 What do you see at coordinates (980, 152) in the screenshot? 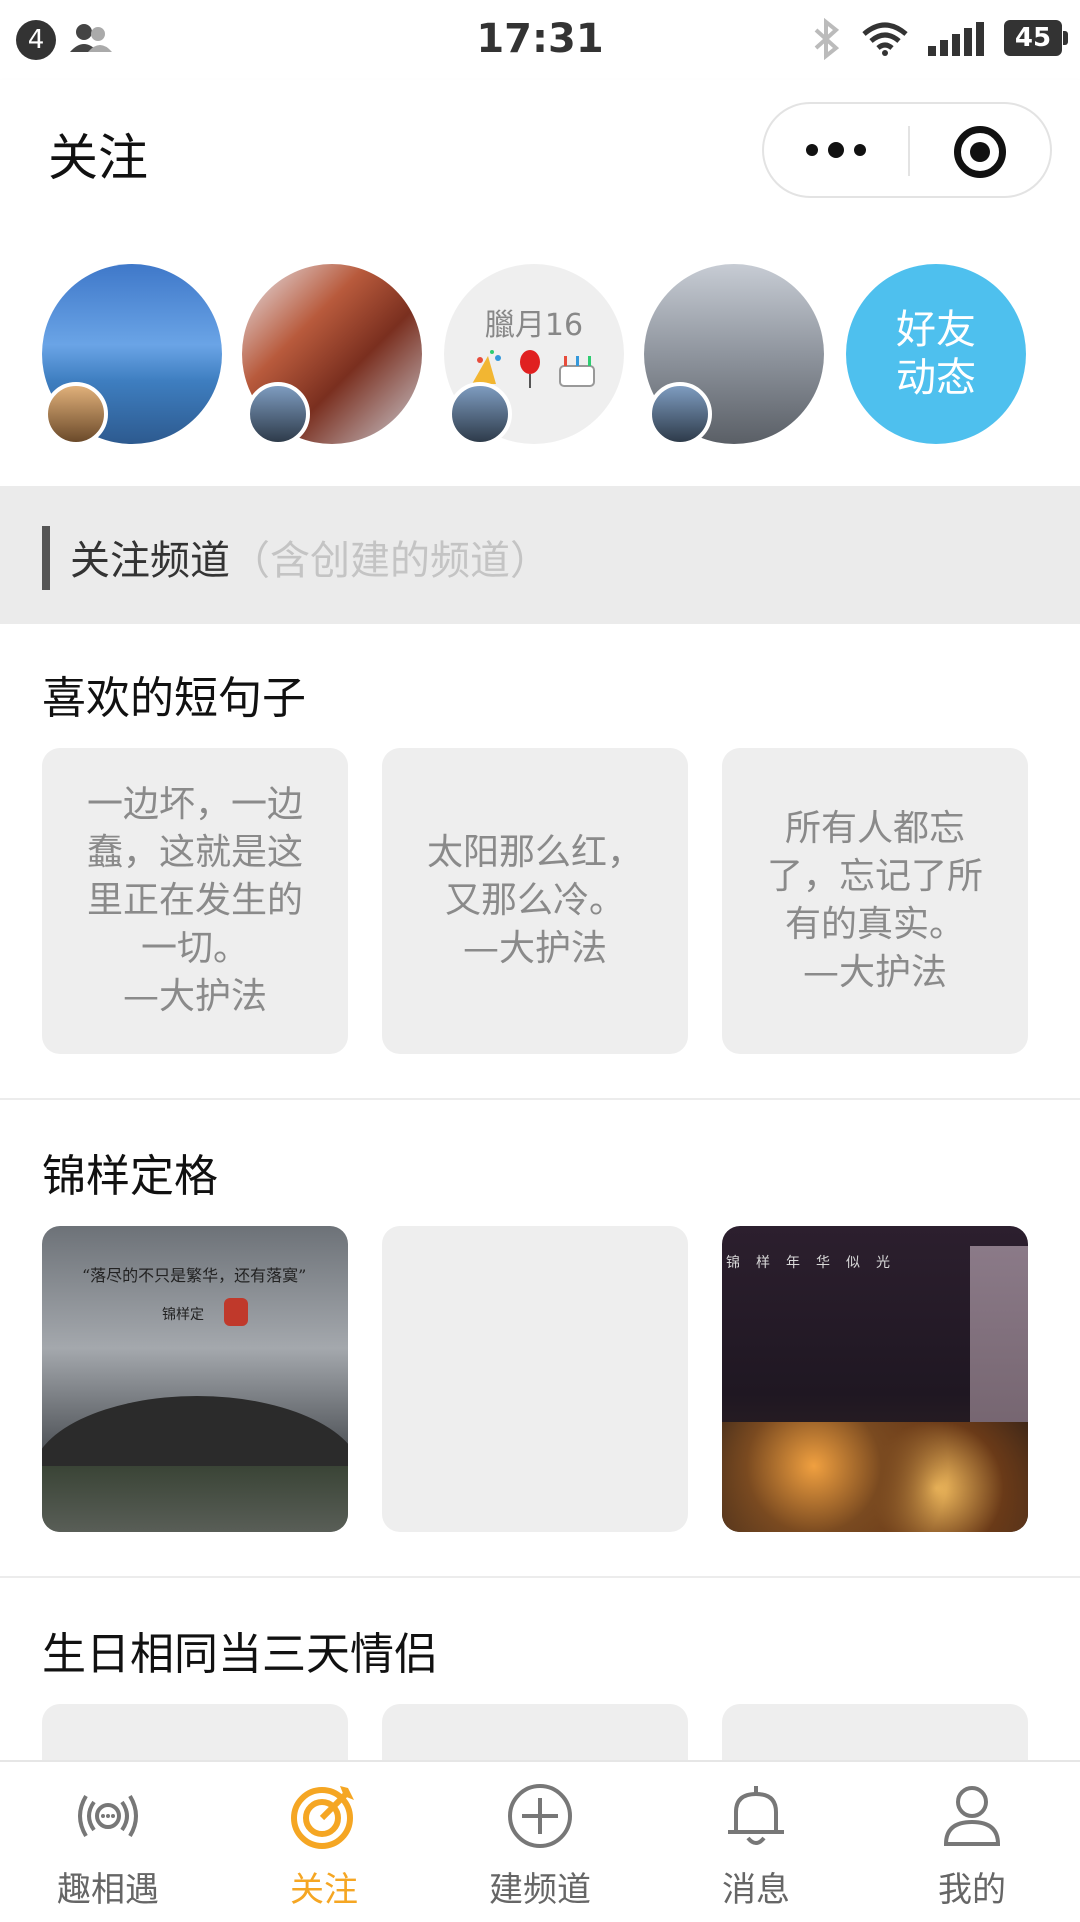
I see `close-target-icon` at bounding box center [980, 152].